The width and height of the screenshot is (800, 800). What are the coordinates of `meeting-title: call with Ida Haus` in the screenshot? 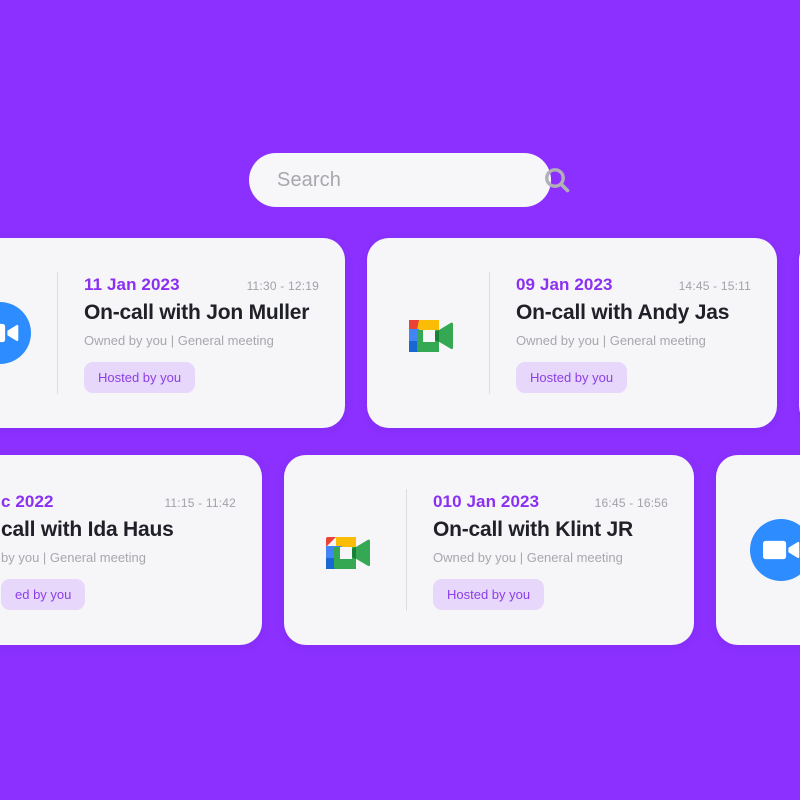 It's located at (87, 529).